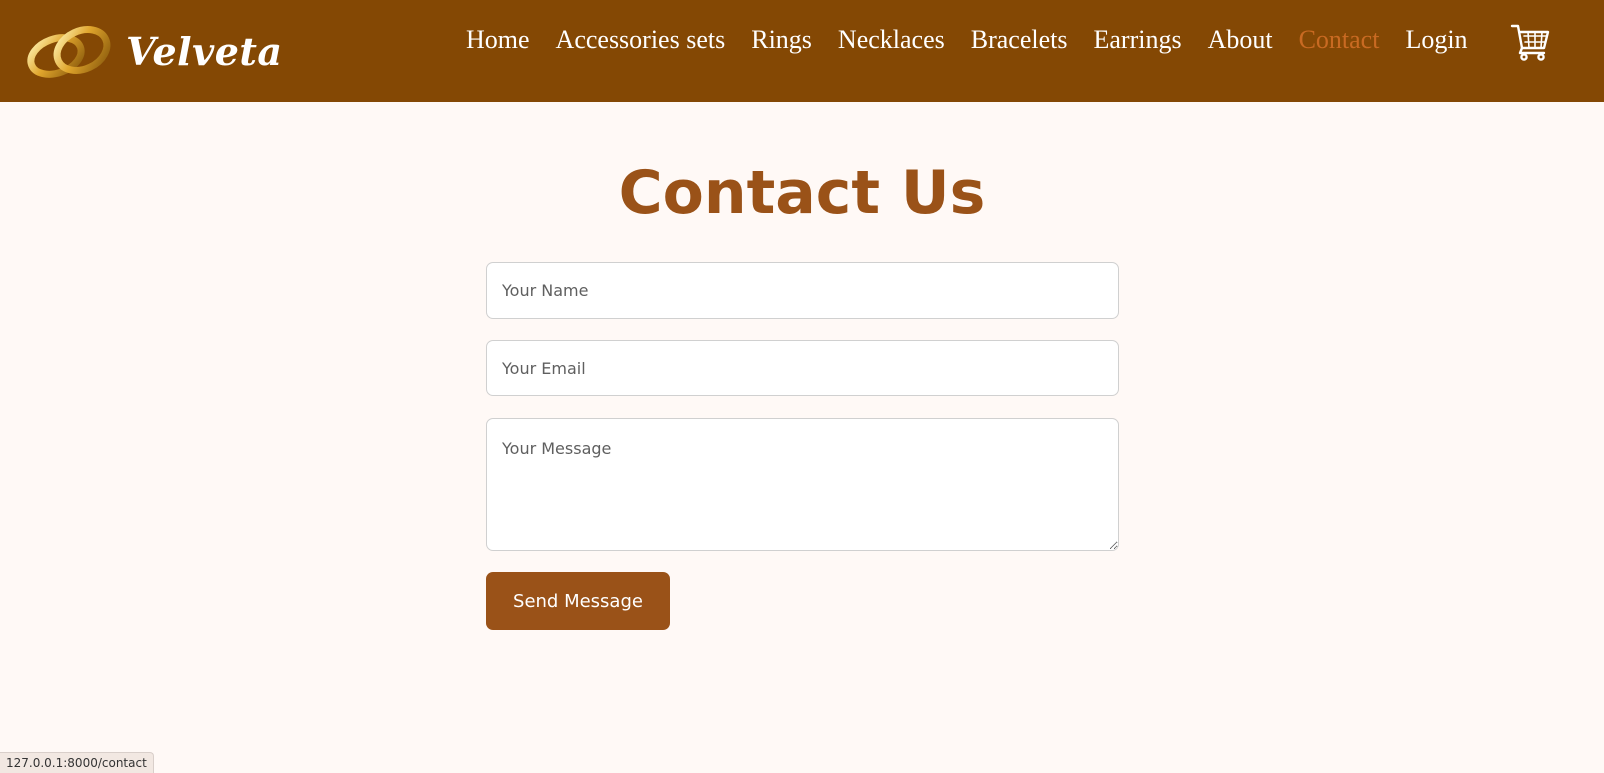 Image resolution: width=1604 pixels, height=773 pixels. What do you see at coordinates (498, 40) in the screenshot?
I see `nav-link-home: Home` at bounding box center [498, 40].